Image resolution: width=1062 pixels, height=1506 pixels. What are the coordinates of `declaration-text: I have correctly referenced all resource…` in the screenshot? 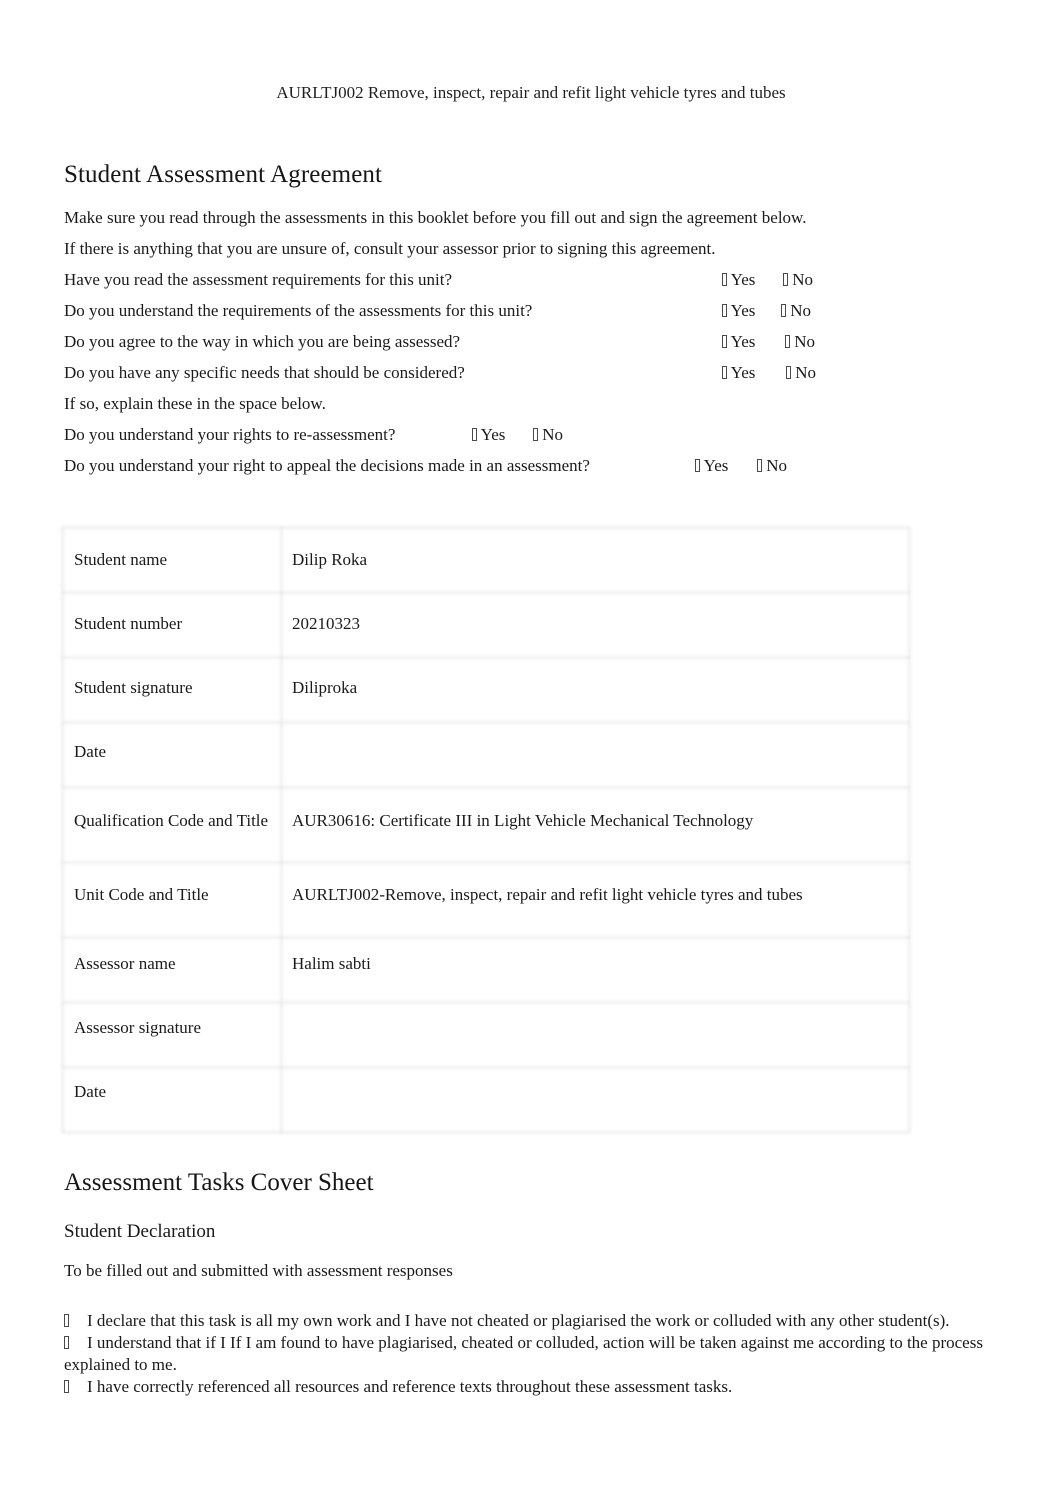 It's located at (410, 1386).